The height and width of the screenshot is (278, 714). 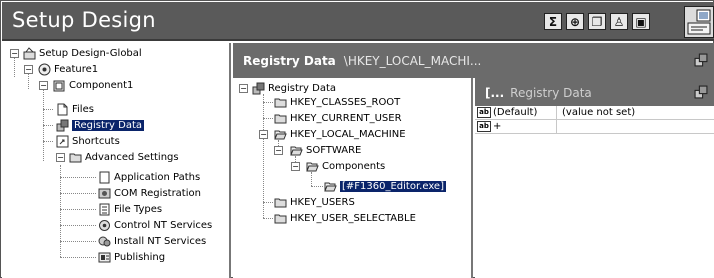 I want to click on tree-item-publishing: Publishing, so click(x=131, y=257).